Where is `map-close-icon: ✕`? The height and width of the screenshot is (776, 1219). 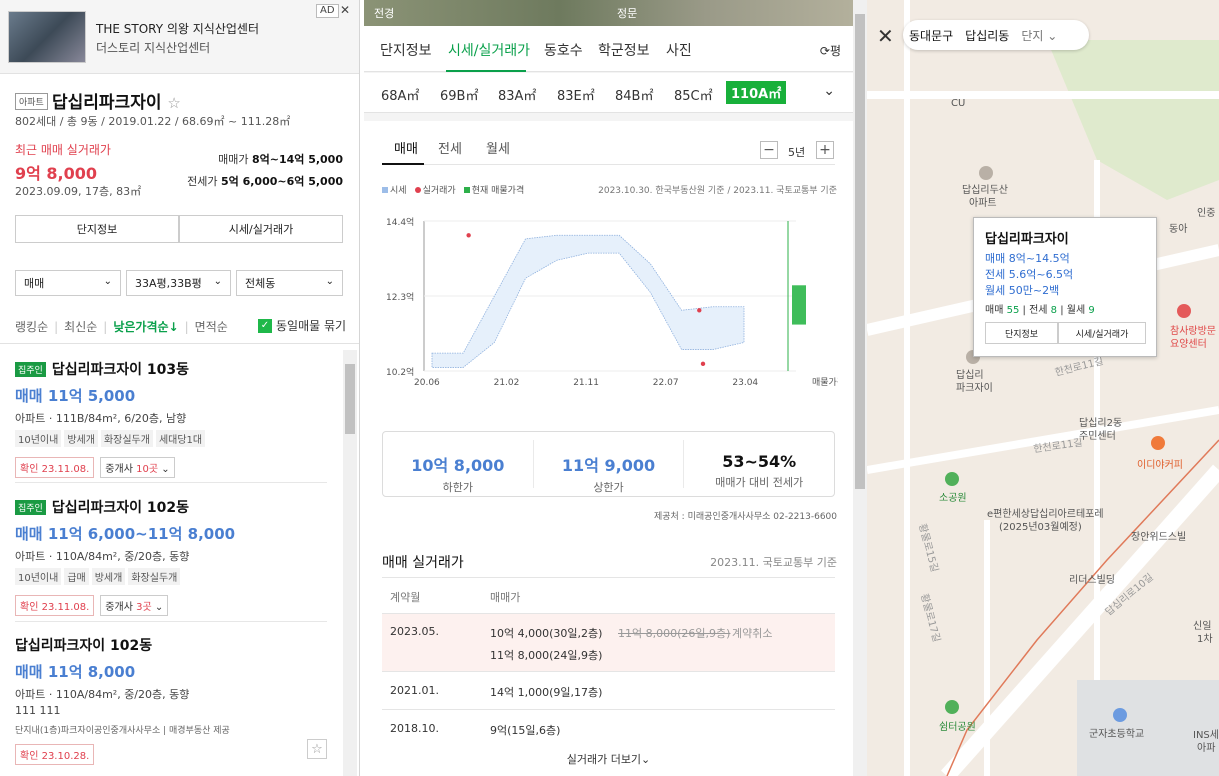
map-close-icon: ✕ is located at coordinates (885, 36).